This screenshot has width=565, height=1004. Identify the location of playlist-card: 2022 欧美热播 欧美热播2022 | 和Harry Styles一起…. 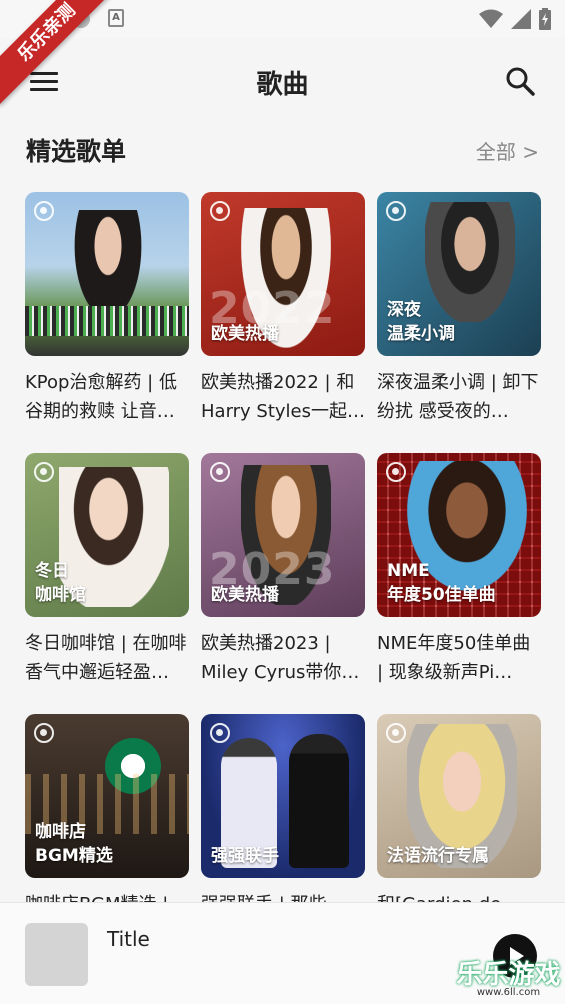
(283, 309).